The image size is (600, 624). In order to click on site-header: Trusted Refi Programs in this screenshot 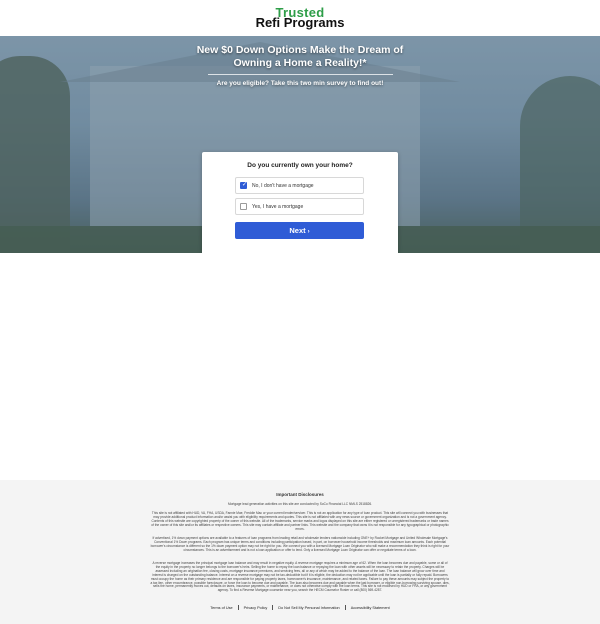, I will do `click(300, 18)`.